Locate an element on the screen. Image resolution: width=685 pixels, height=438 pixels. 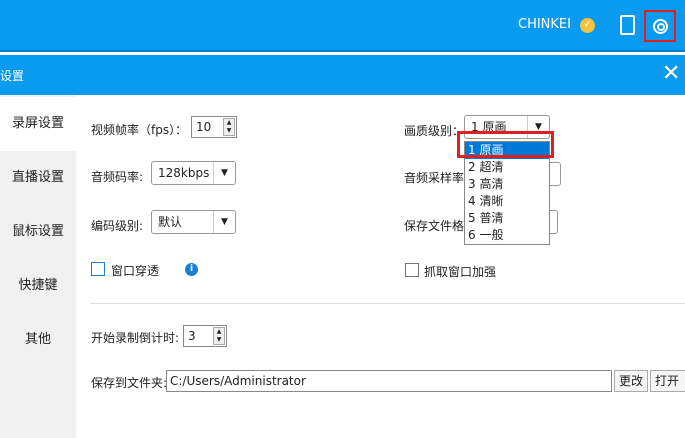
encode-level-label: 编码级别: is located at coordinates (117, 226).